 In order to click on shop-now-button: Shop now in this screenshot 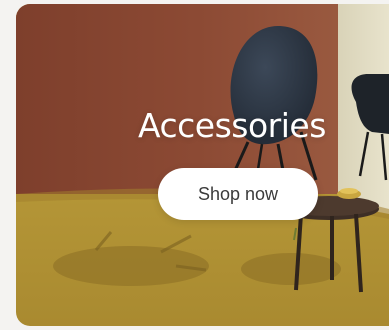, I will do `click(238, 194)`.